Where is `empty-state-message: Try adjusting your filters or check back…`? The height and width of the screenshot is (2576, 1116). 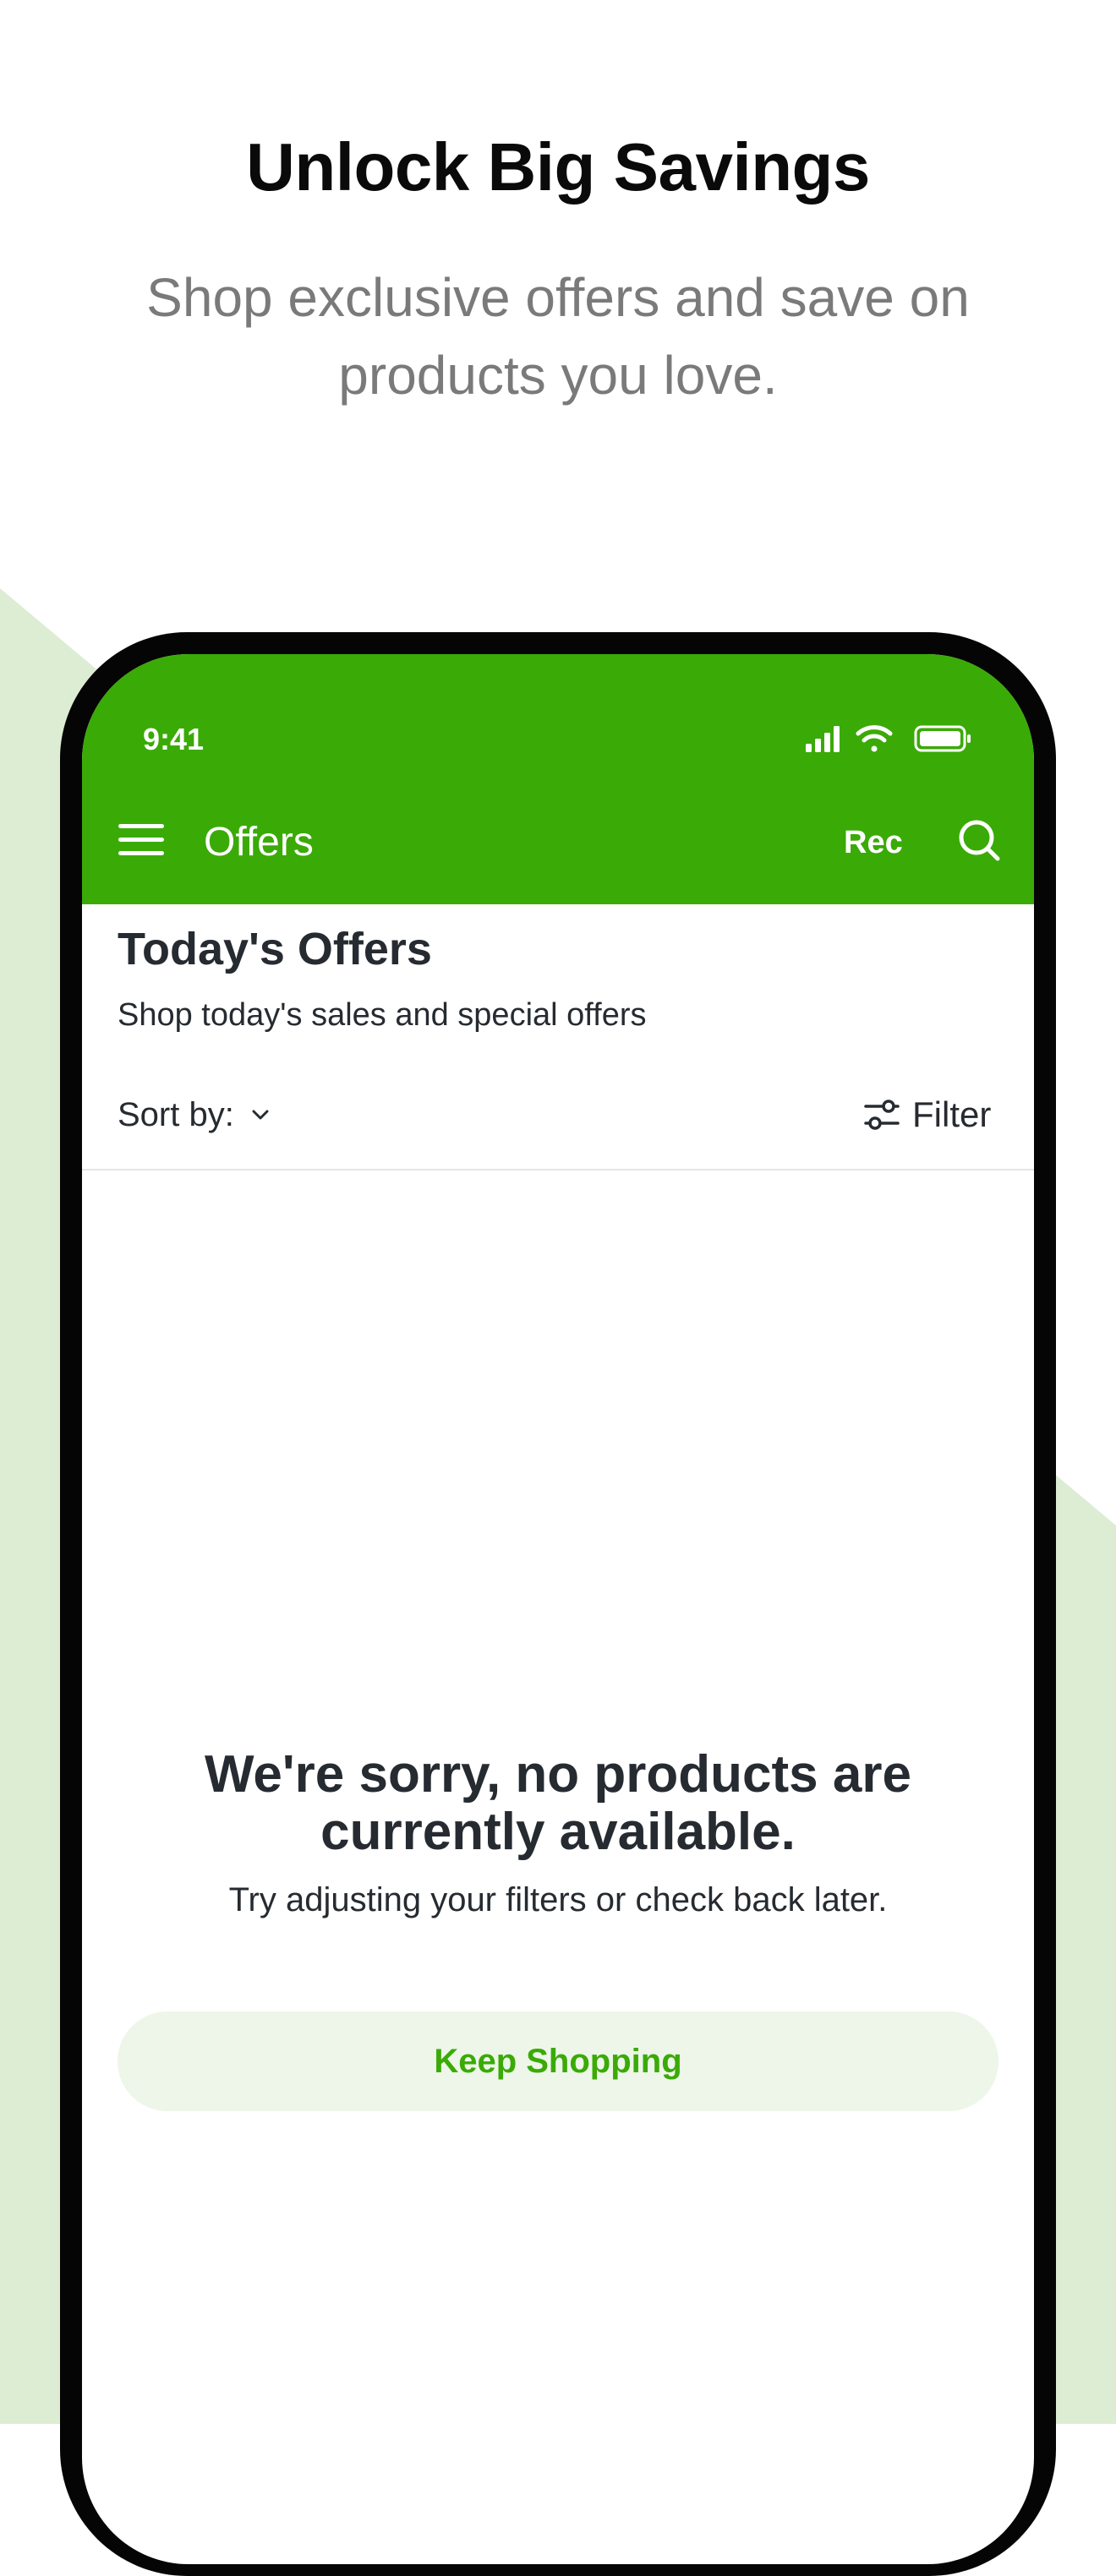
empty-state-message: Try adjusting your filters or check back… is located at coordinates (558, 1899).